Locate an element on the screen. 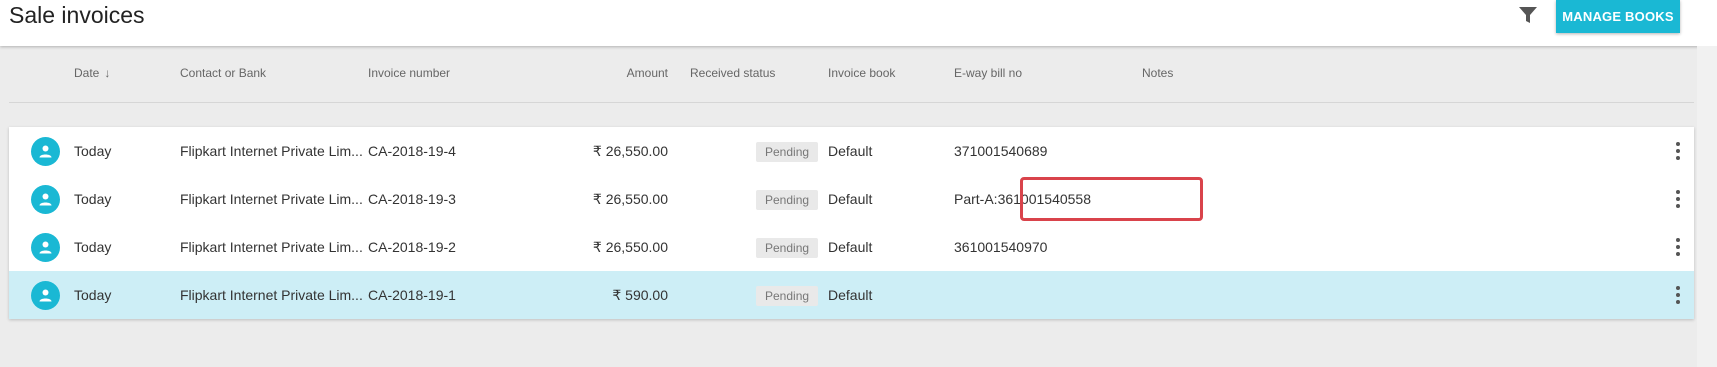 Image resolution: width=1717 pixels, height=367 pixels. cell-invoice-number: CA-2018-19-1 is located at coordinates (412, 295).